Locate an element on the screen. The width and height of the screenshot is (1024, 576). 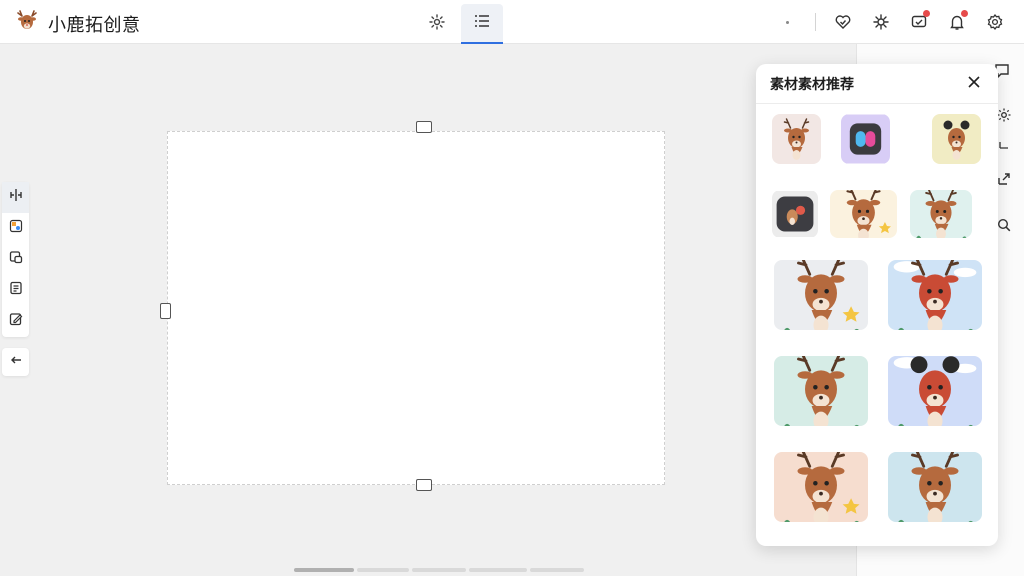
edit-icon is located at coordinates (16, 321).